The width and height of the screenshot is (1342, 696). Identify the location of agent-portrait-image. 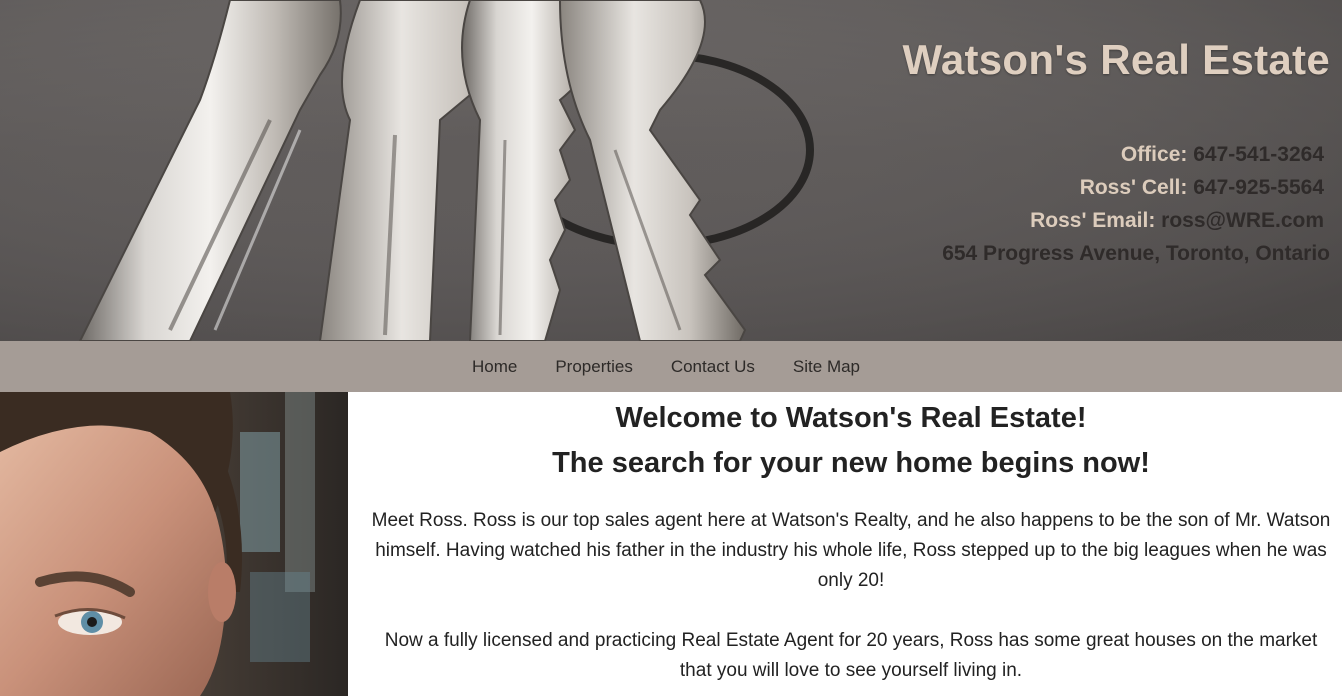
(174, 544).